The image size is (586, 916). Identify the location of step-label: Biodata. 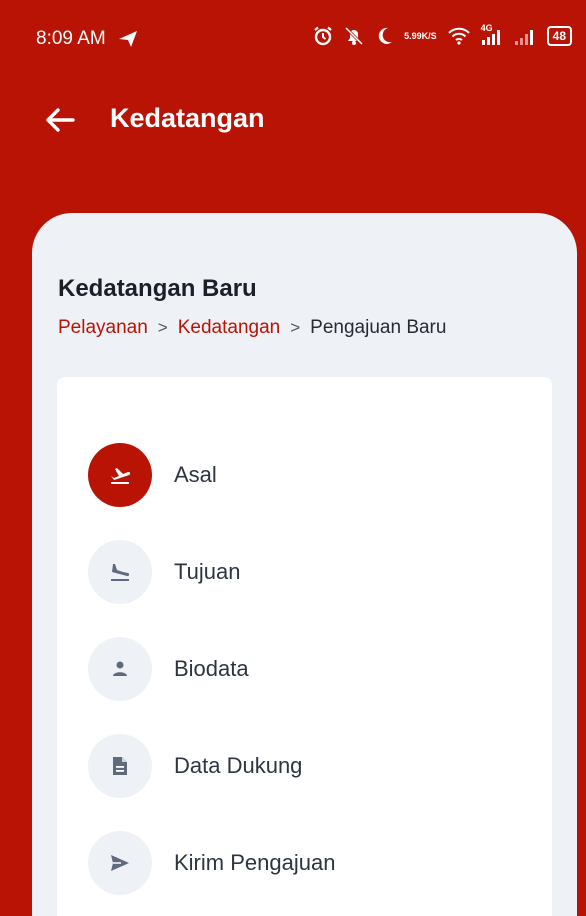
(211, 668).